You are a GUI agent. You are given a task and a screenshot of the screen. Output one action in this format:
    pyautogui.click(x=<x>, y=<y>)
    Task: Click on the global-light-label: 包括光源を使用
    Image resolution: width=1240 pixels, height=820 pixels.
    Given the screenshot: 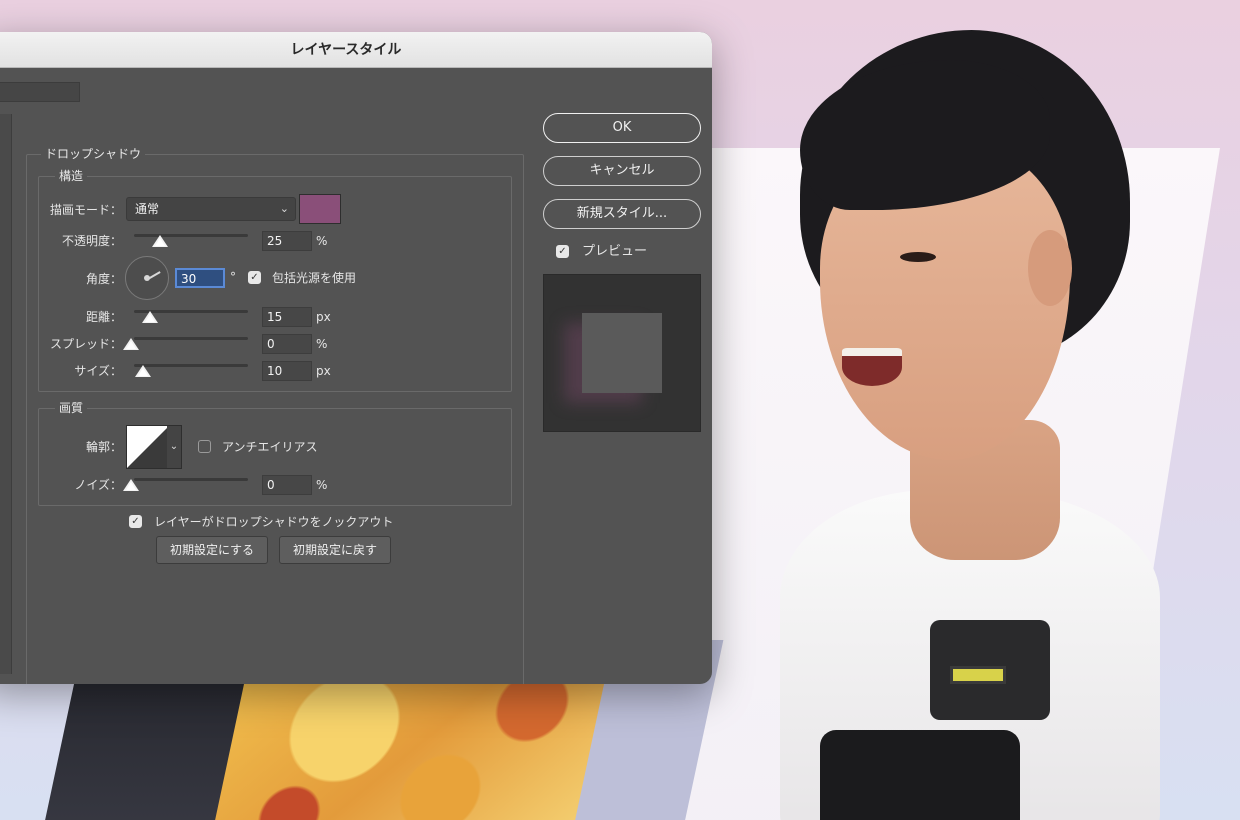 What is the action you would take?
    pyautogui.click(x=314, y=278)
    